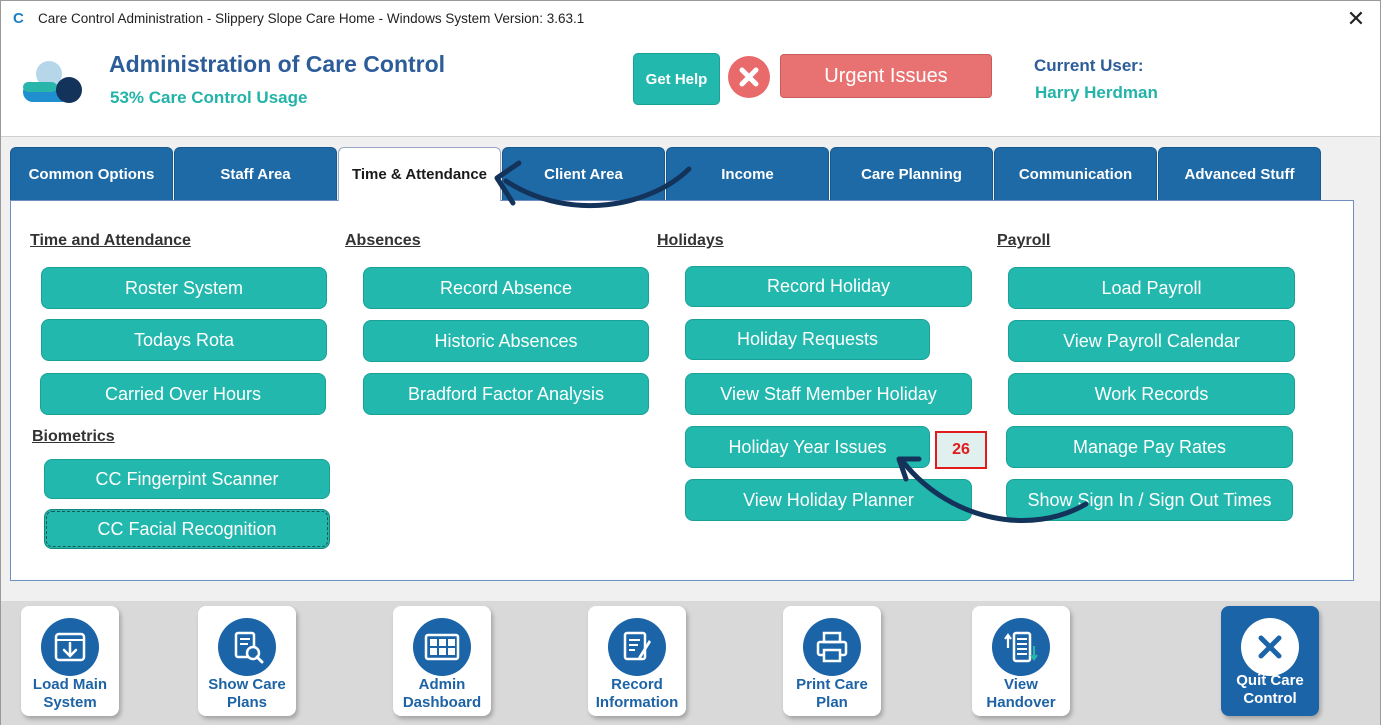 The width and height of the screenshot is (1381, 725). What do you see at coordinates (690, 240) in the screenshot?
I see `section-title-holidays: Holidays` at bounding box center [690, 240].